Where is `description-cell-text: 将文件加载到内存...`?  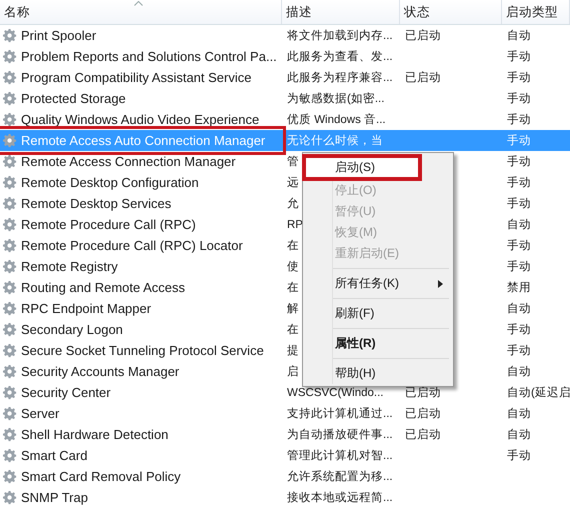
description-cell-text: 将文件加载到内存... is located at coordinates (340, 35).